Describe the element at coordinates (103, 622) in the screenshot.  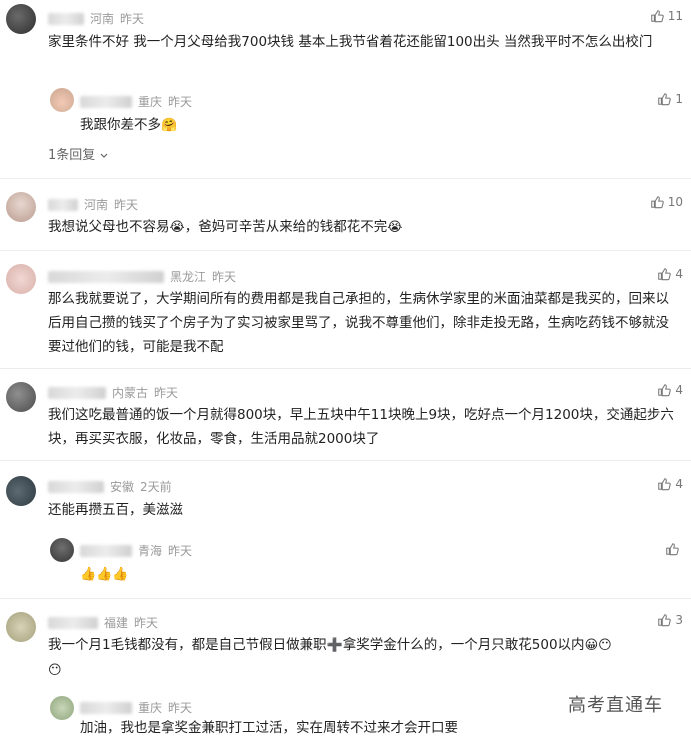
I see `comment-meta: 福建 昨天` at that location.